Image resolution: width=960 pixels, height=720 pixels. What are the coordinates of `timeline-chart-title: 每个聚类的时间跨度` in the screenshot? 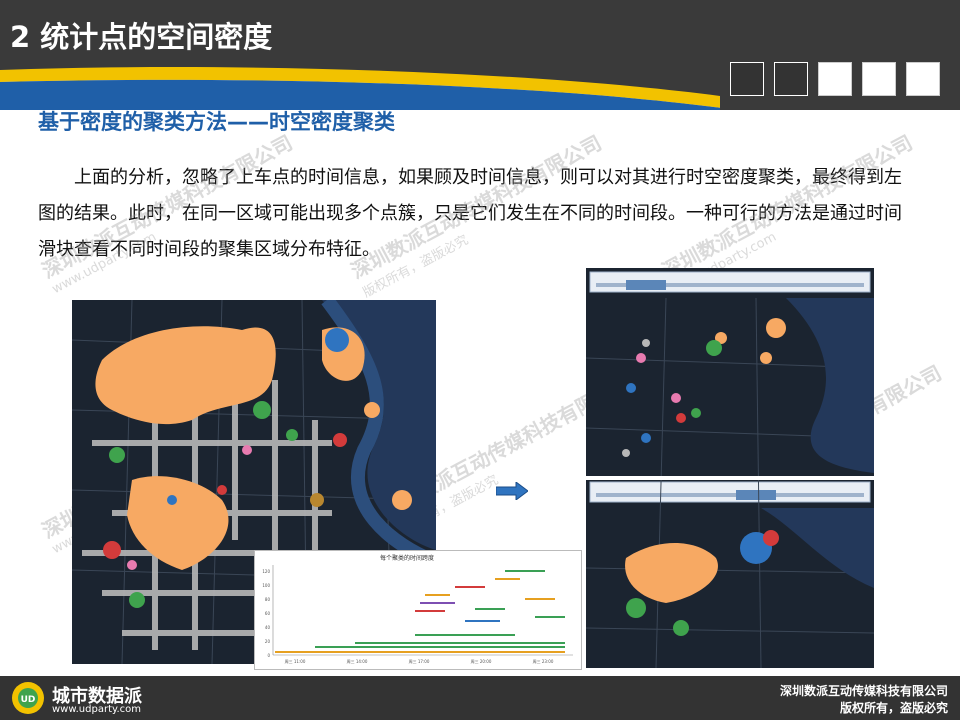 It's located at (407, 558).